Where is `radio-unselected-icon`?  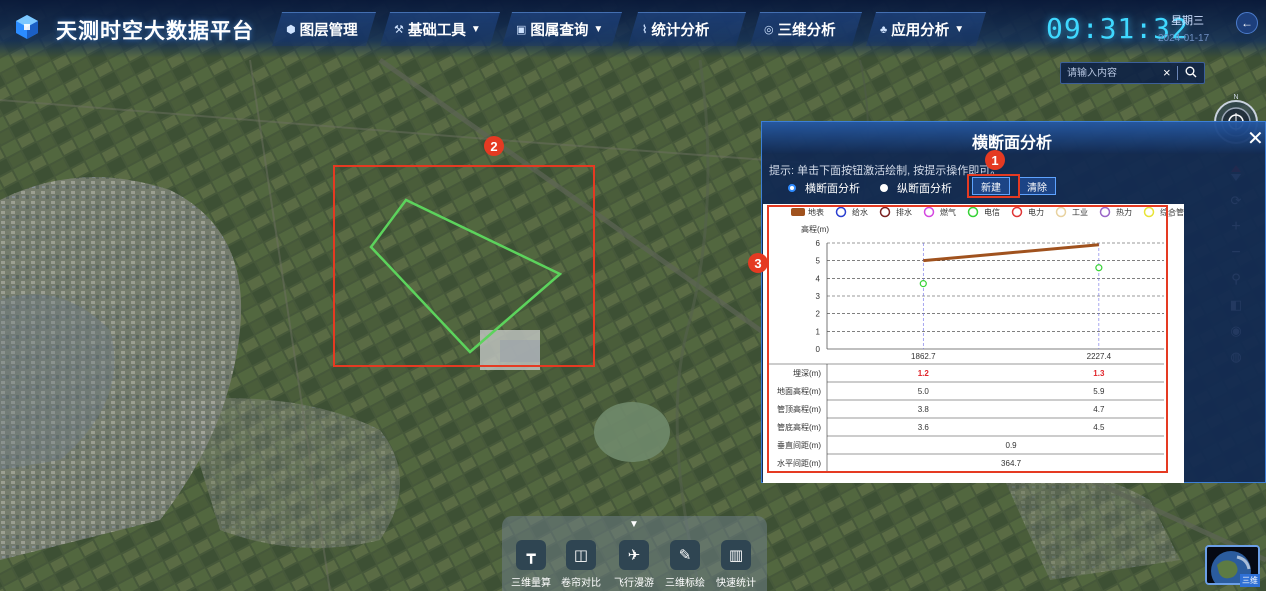
radio-unselected-icon is located at coordinates (884, 188).